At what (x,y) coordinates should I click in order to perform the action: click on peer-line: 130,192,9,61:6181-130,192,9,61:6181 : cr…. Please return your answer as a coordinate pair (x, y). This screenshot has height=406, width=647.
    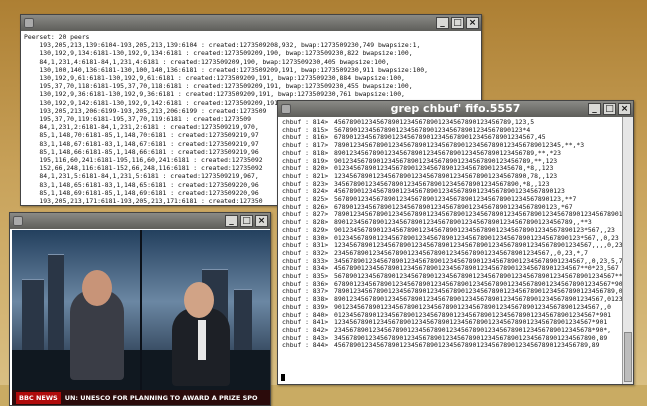
    Looking at the image, I should click on (214, 78).